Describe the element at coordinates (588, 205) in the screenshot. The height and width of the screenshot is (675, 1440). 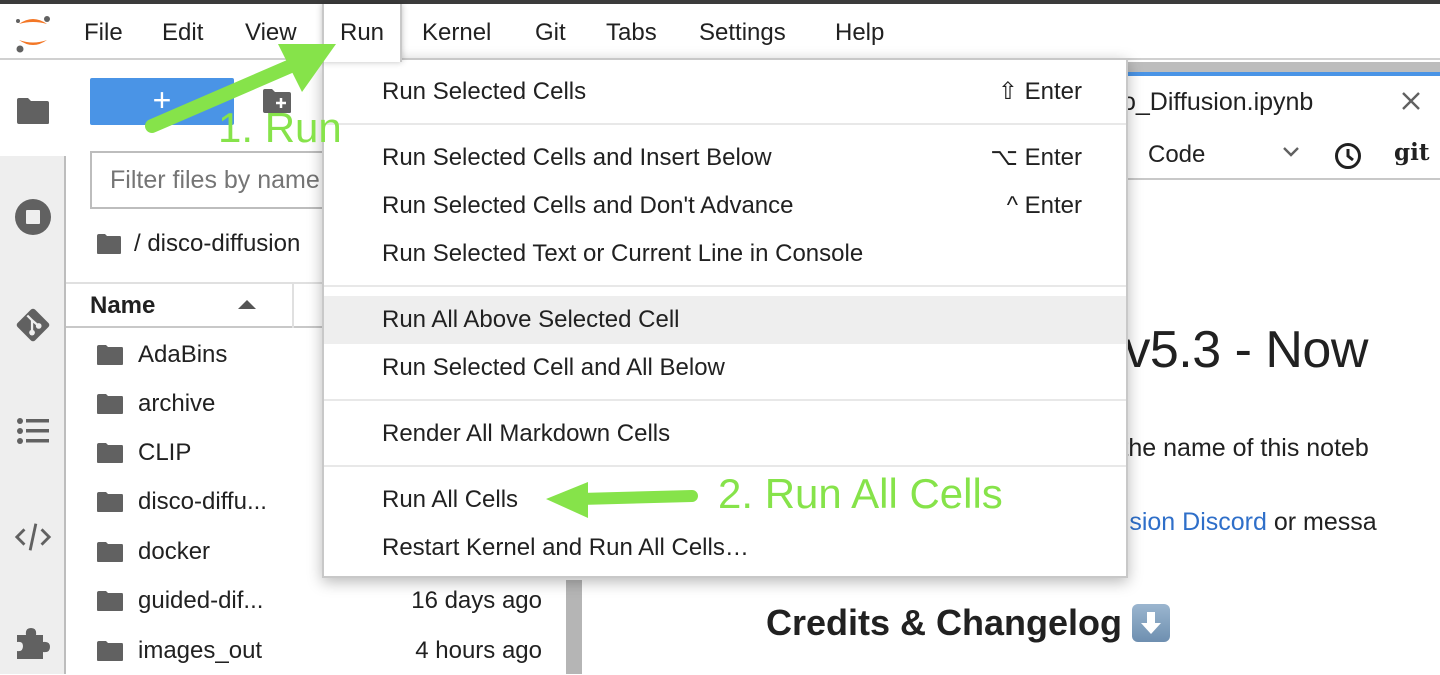
I see `menu-item-label: Run Selected Cells and Don't Advance` at that location.